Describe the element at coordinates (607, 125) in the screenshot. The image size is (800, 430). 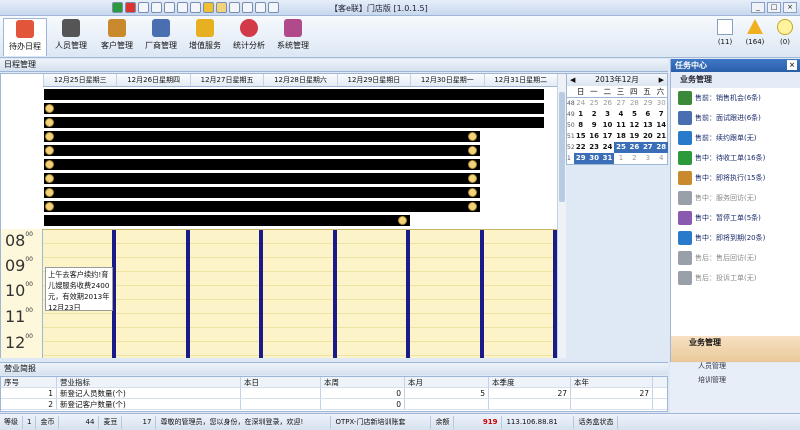
I see `calendar-day: 10` at that location.